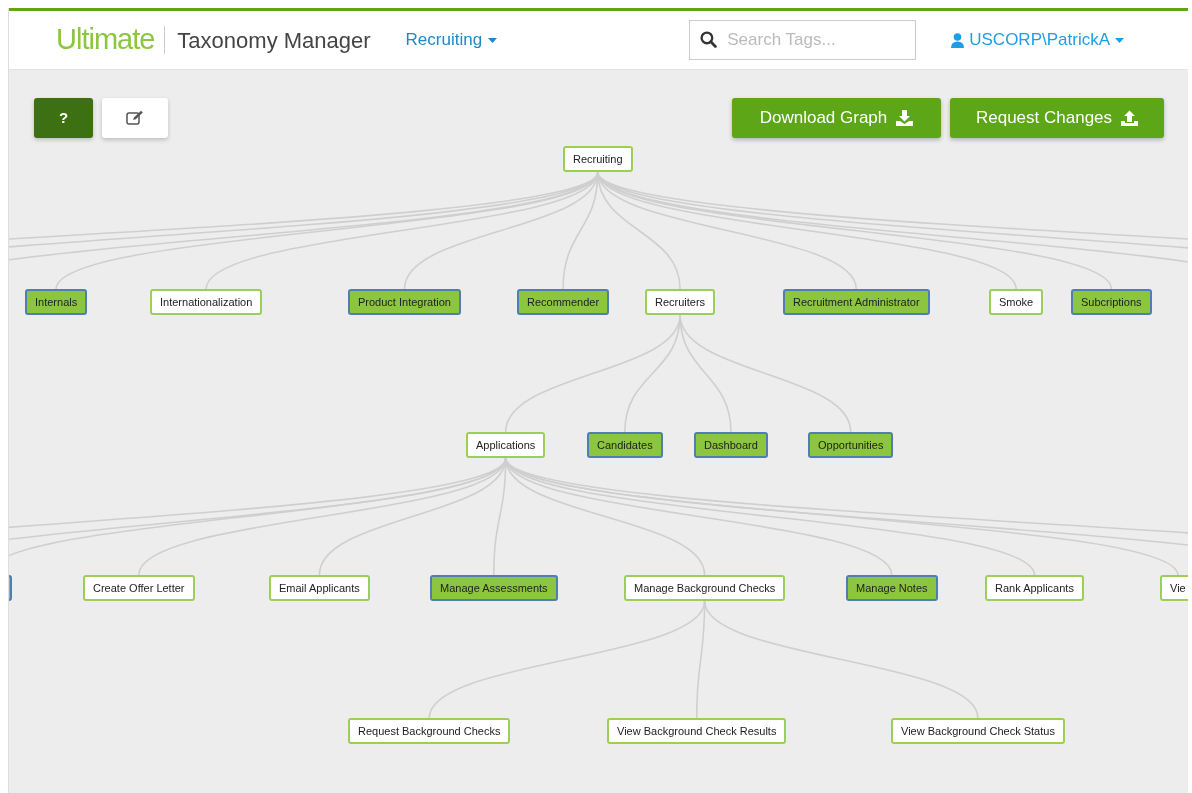  I want to click on graph-node: Rank Applicants, so click(1034, 588).